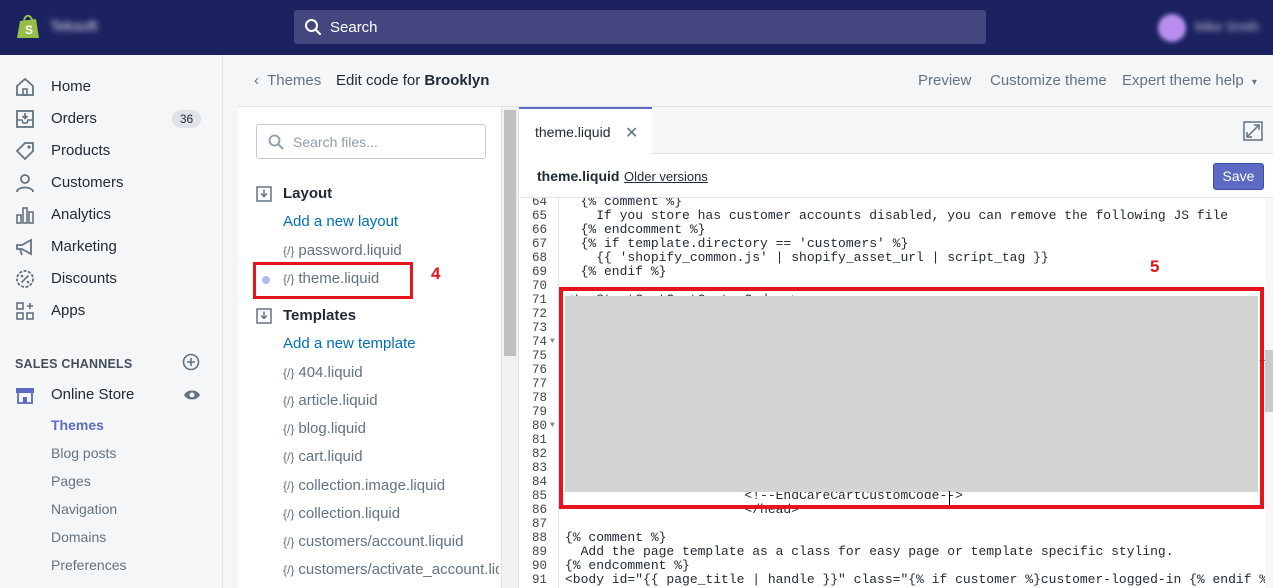  I want to click on save-button: Save, so click(1238, 176).